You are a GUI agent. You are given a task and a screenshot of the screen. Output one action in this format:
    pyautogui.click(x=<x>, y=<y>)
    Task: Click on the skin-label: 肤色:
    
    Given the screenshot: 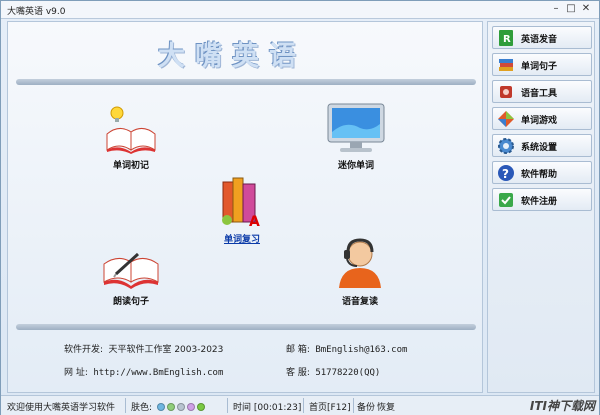 What is the action you would take?
    pyautogui.click(x=142, y=408)
    